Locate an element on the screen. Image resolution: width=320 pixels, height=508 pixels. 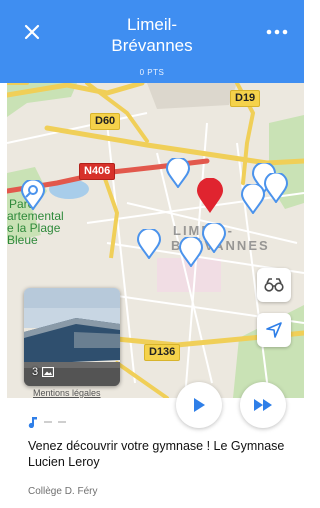
audio-indicator is located at coordinates (47, 422).